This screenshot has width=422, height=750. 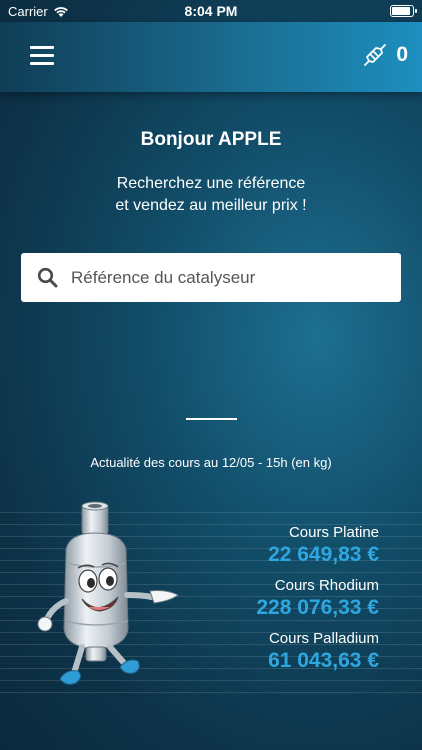 I want to click on catalyst-reference-search-input, so click(x=231, y=277).